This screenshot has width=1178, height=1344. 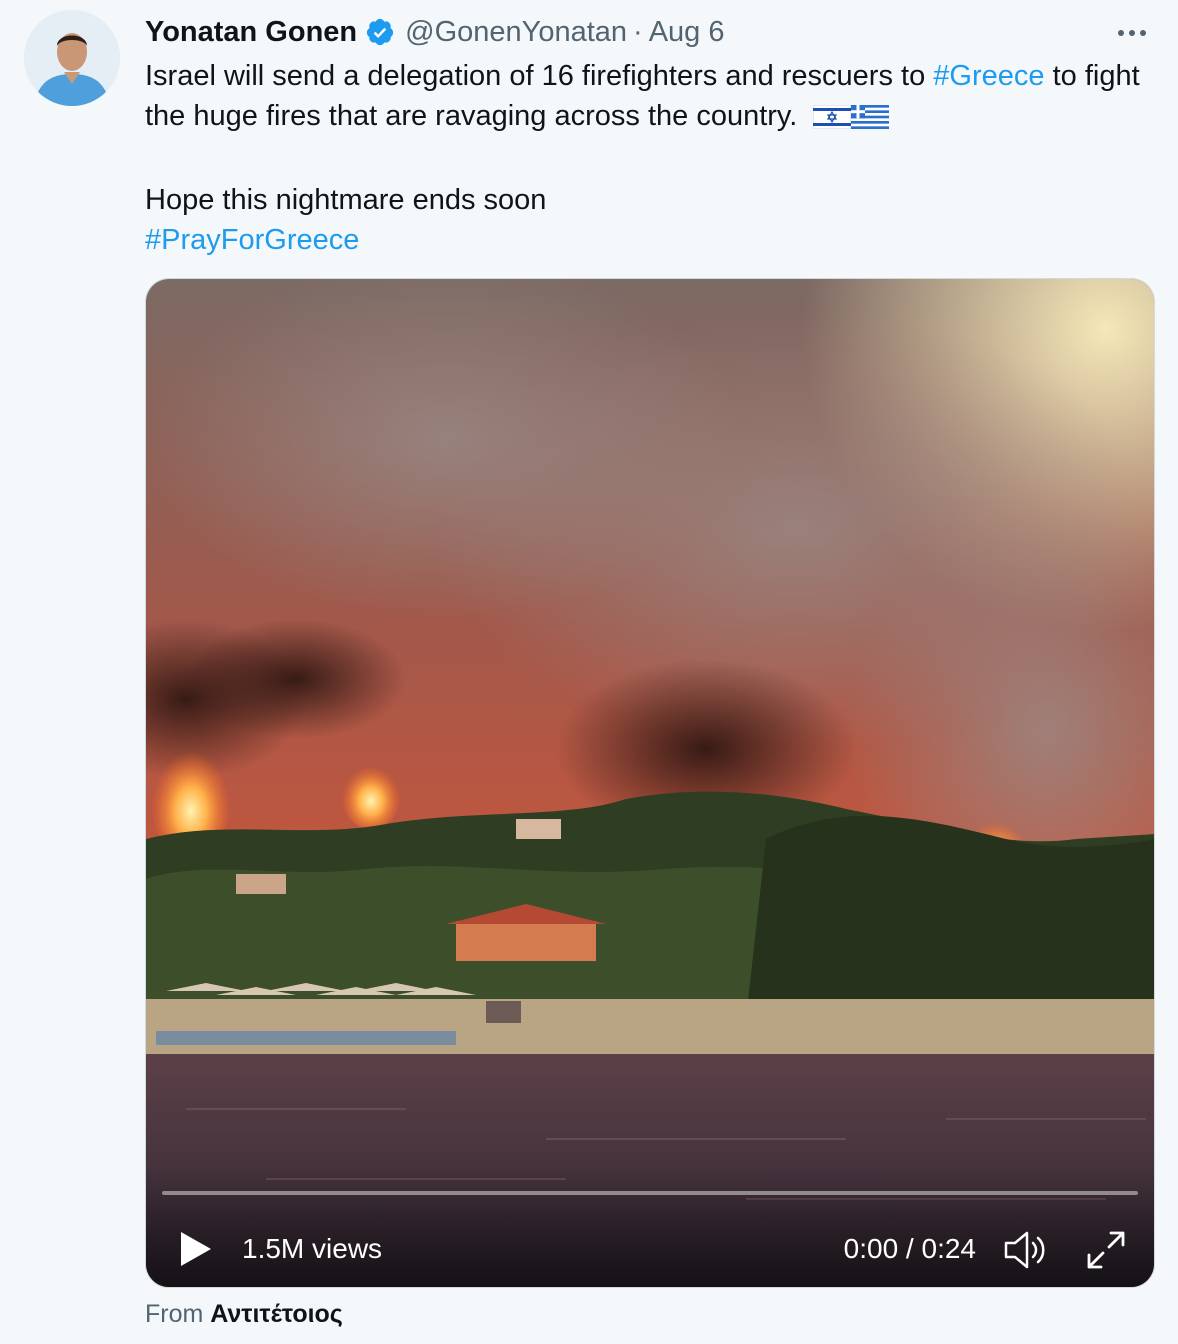 I want to click on volume-icon, so click(x=1026, y=1250).